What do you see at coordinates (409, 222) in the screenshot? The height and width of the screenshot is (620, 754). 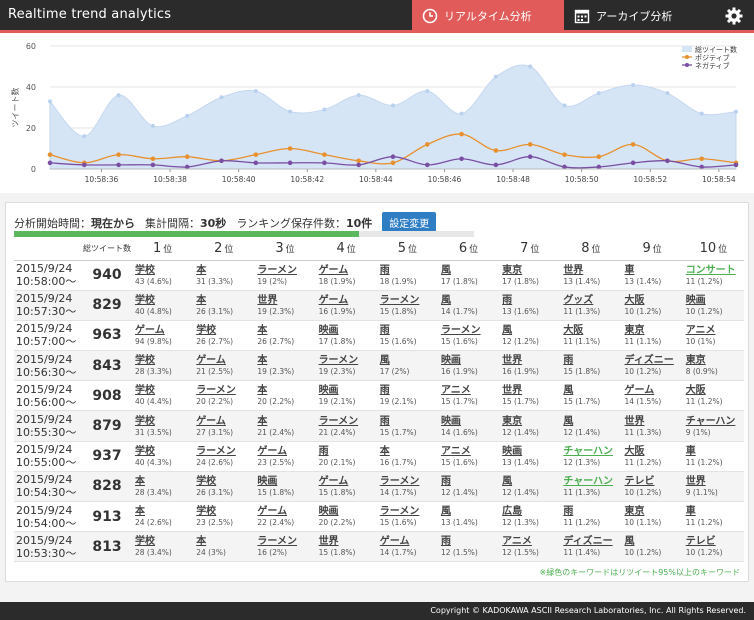 I see `settings-button: 設定変更` at bounding box center [409, 222].